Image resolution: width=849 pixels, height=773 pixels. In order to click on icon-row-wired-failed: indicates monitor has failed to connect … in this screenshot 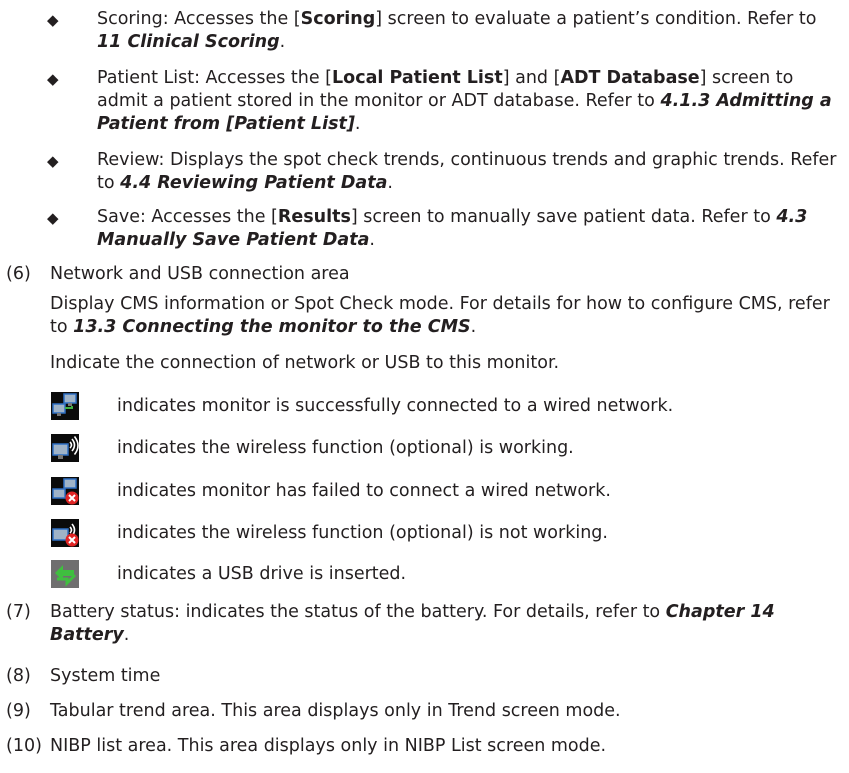, I will do `click(440, 492)`.